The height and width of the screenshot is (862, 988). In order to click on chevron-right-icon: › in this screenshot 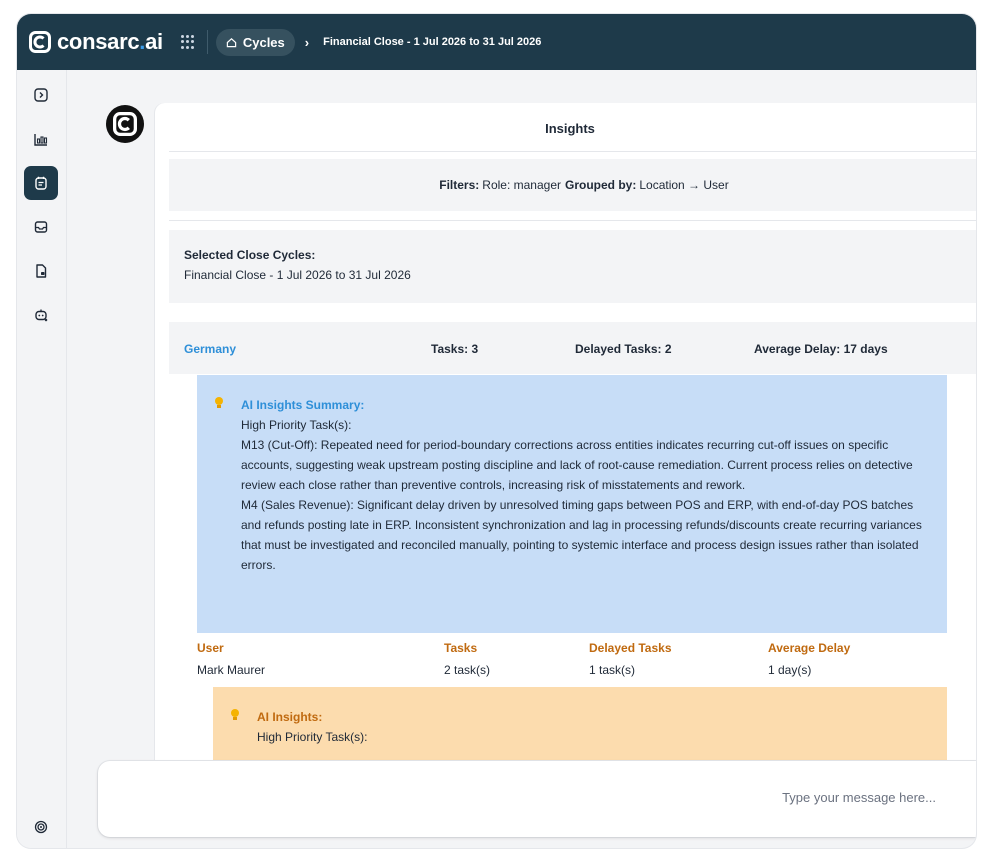, I will do `click(307, 42)`.